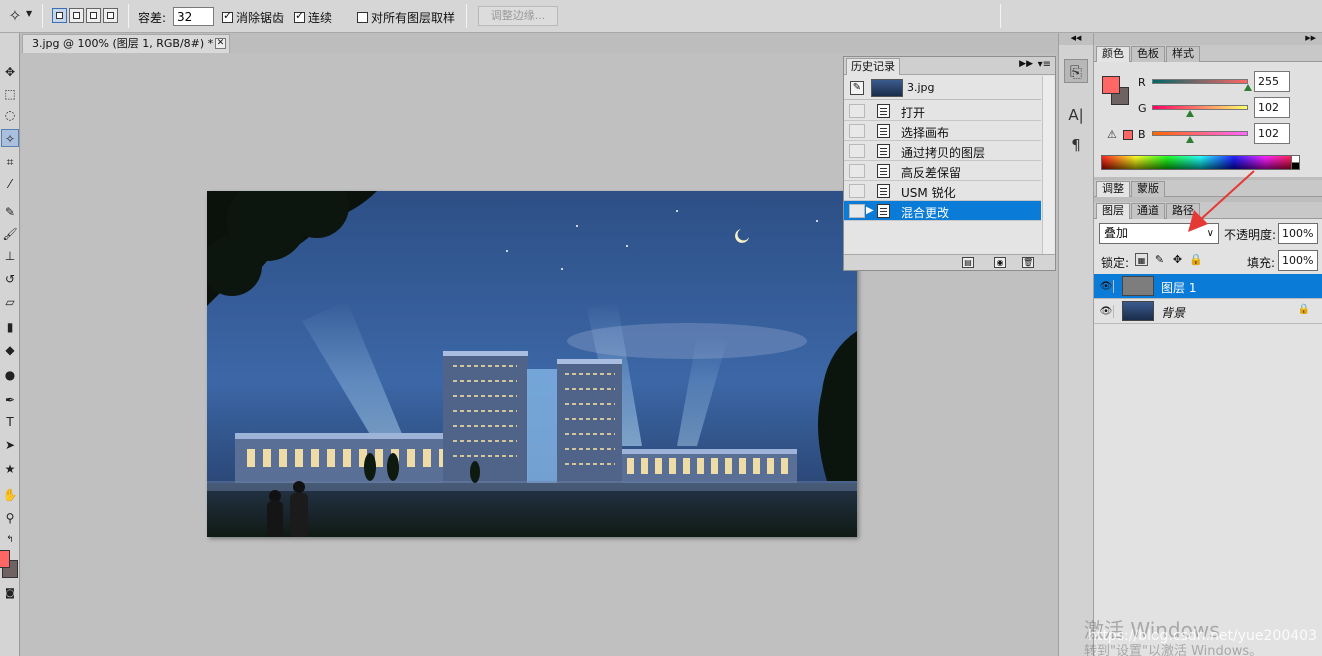 Image resolution: width=1322 pixels, height=656 pixels. What do you see at coordinates (1148, 54) in the screenshot?
I see `tab-swatches: 色板` at bounding box center [1148, 54].